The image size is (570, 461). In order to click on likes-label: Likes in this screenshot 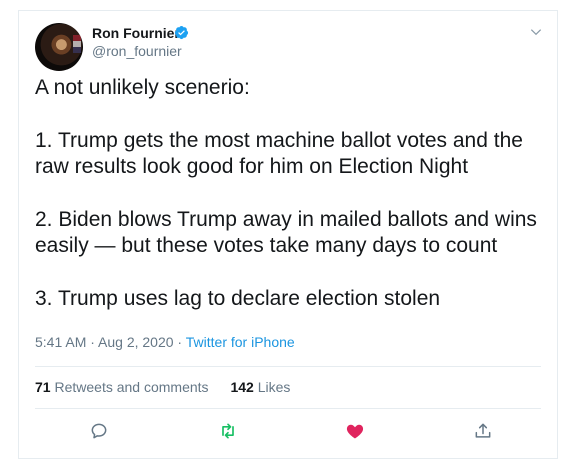, I will do `click(274, 387)`.